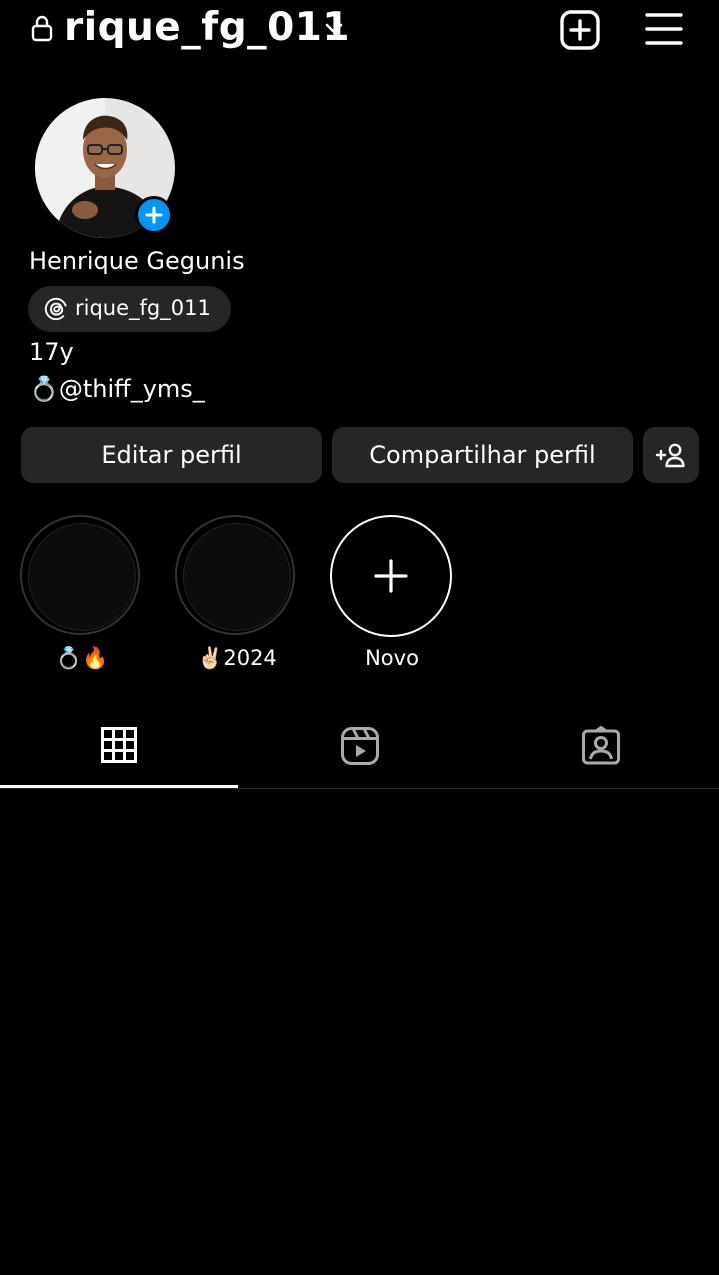 The image size is (719, 1275). What do you see at coordinates (119, 745) in the screenshot?
I see `posts-grid-icon` at bounding box center [119, 745].